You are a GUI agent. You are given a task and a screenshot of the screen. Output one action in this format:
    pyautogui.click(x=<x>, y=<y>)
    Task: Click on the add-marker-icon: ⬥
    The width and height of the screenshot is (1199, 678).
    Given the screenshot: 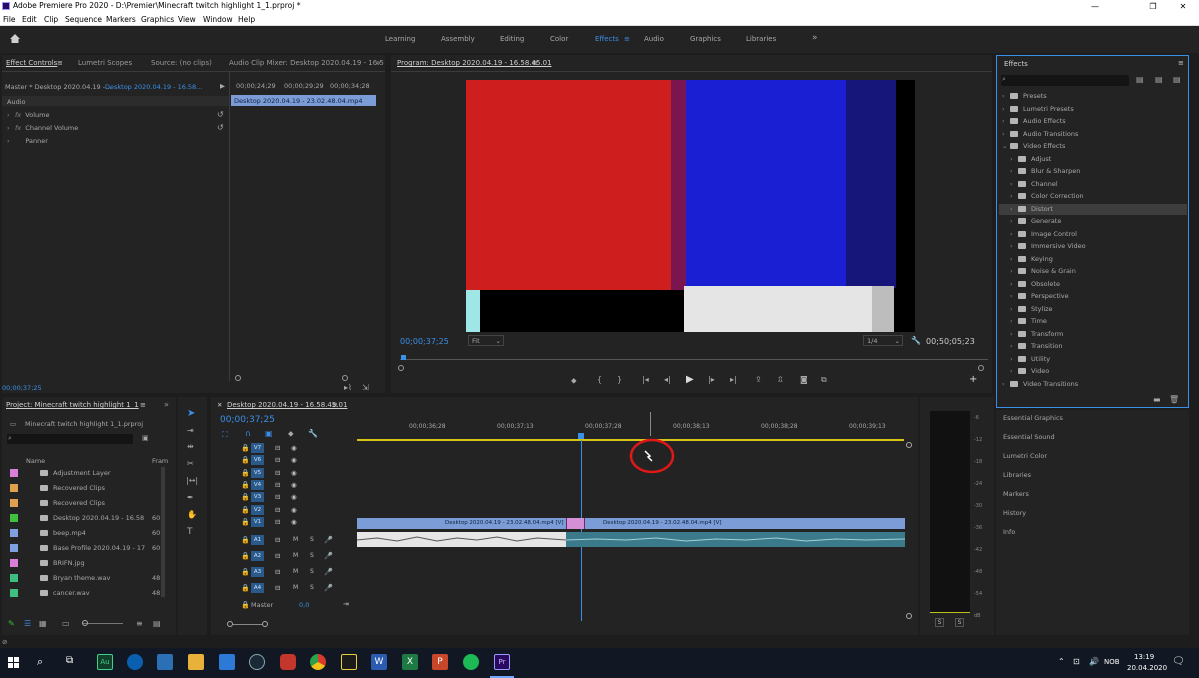 What is the action you would take?
    pyautogui.click(x=574, y=381)
    